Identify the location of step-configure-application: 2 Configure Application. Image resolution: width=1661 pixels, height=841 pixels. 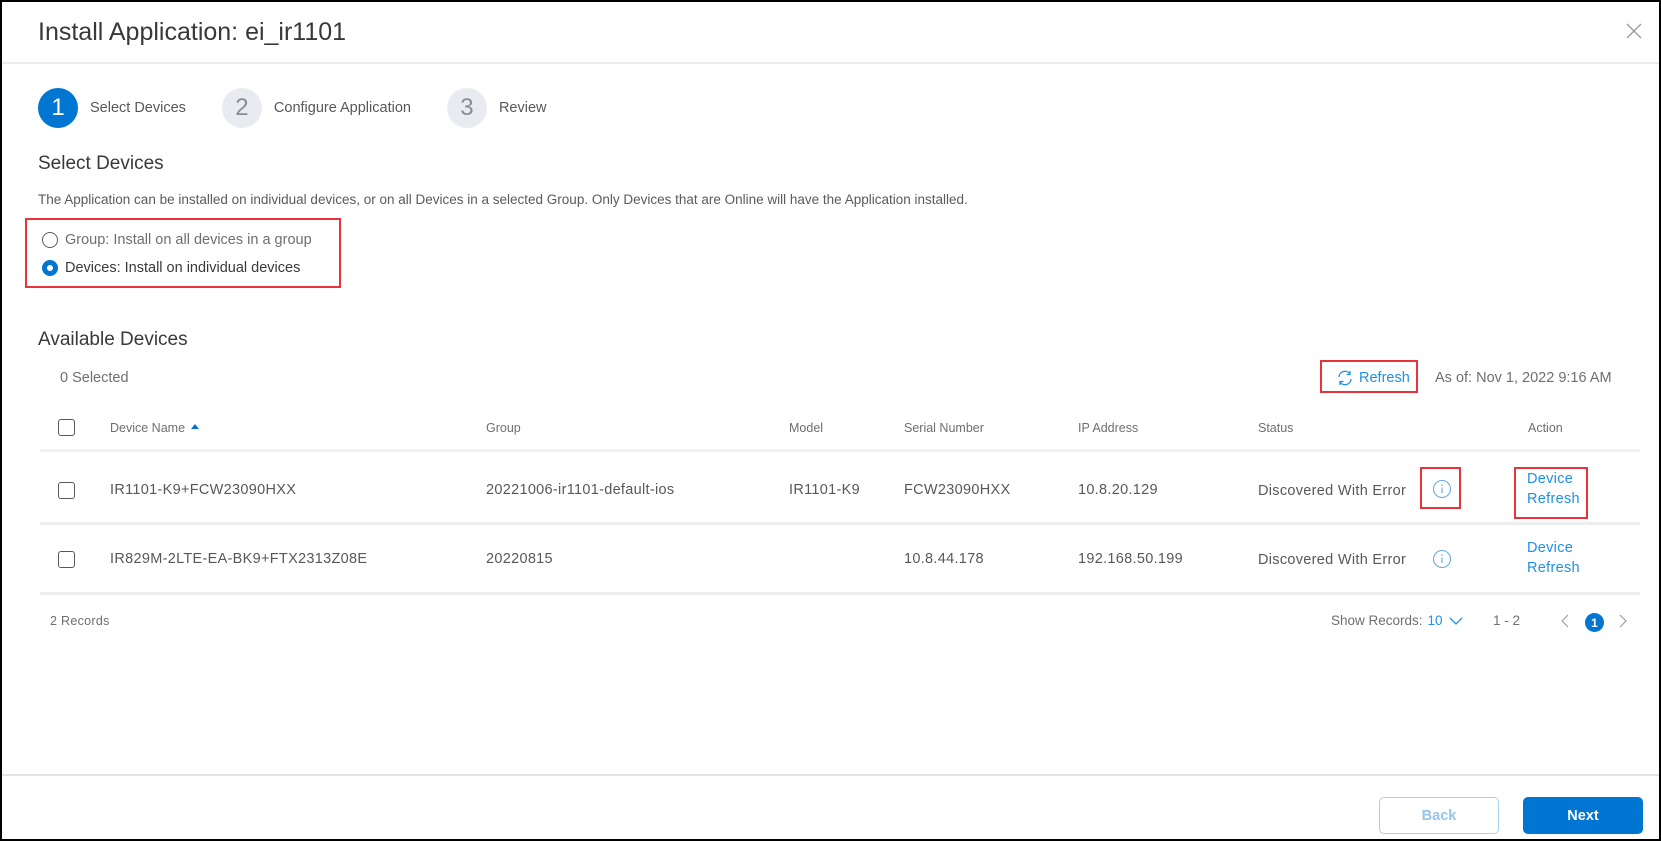
(316, 108).